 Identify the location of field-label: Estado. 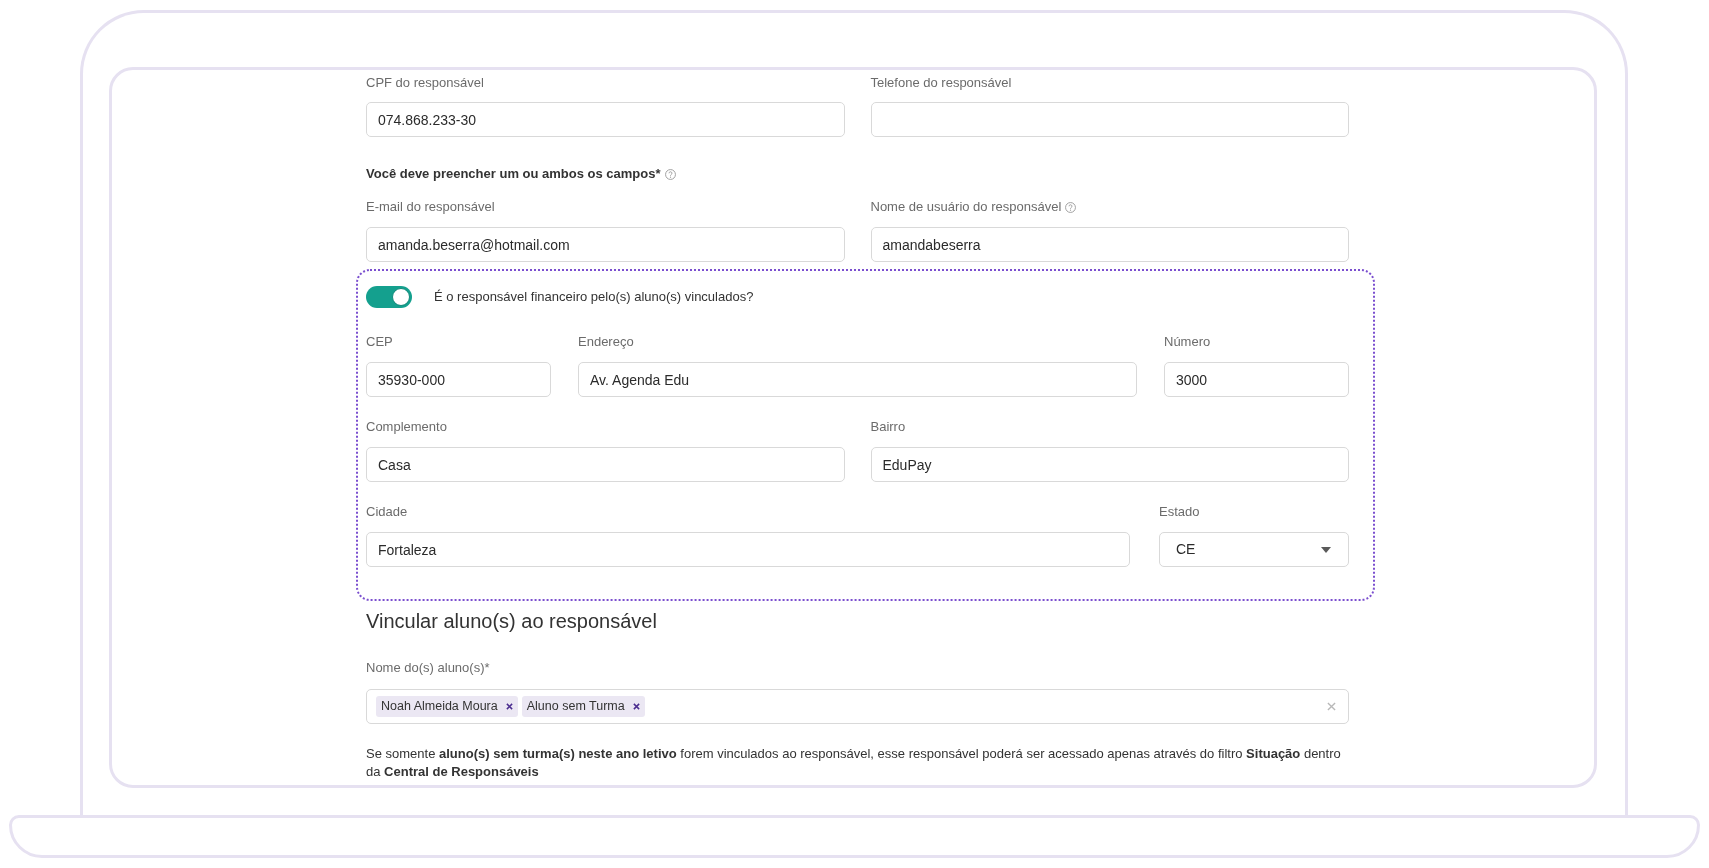
(1179, 512).